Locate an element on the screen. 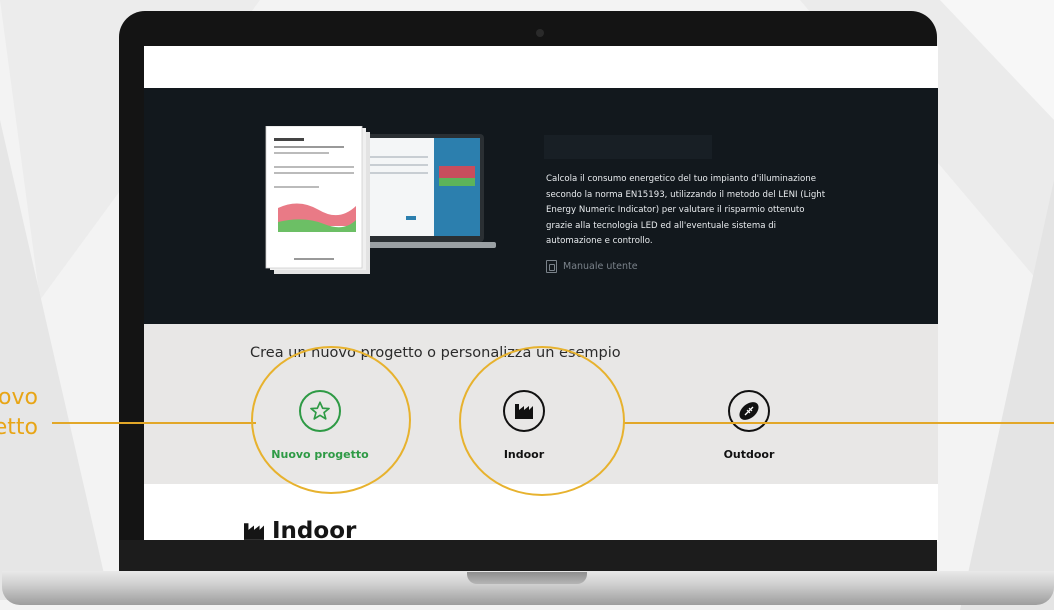 Image resolution: width=1054 pixels, height=610 pixels. outdoor-button: Outdoor is located at coordinates (749, 425).